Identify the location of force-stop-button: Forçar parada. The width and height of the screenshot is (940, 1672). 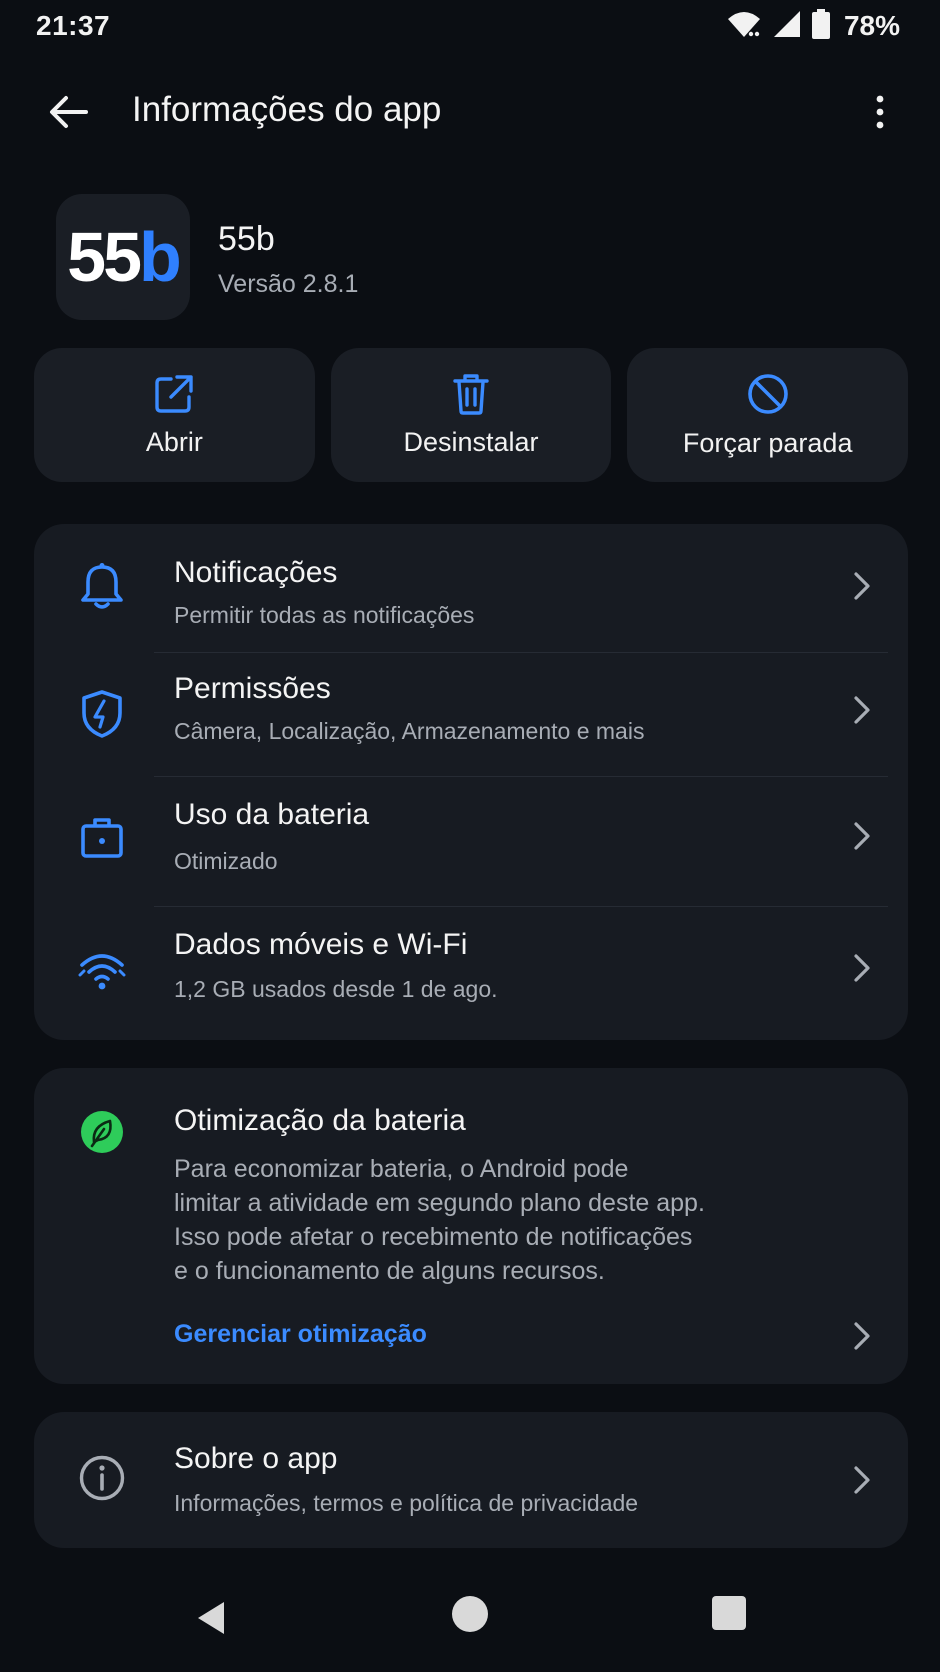
(768, 415).